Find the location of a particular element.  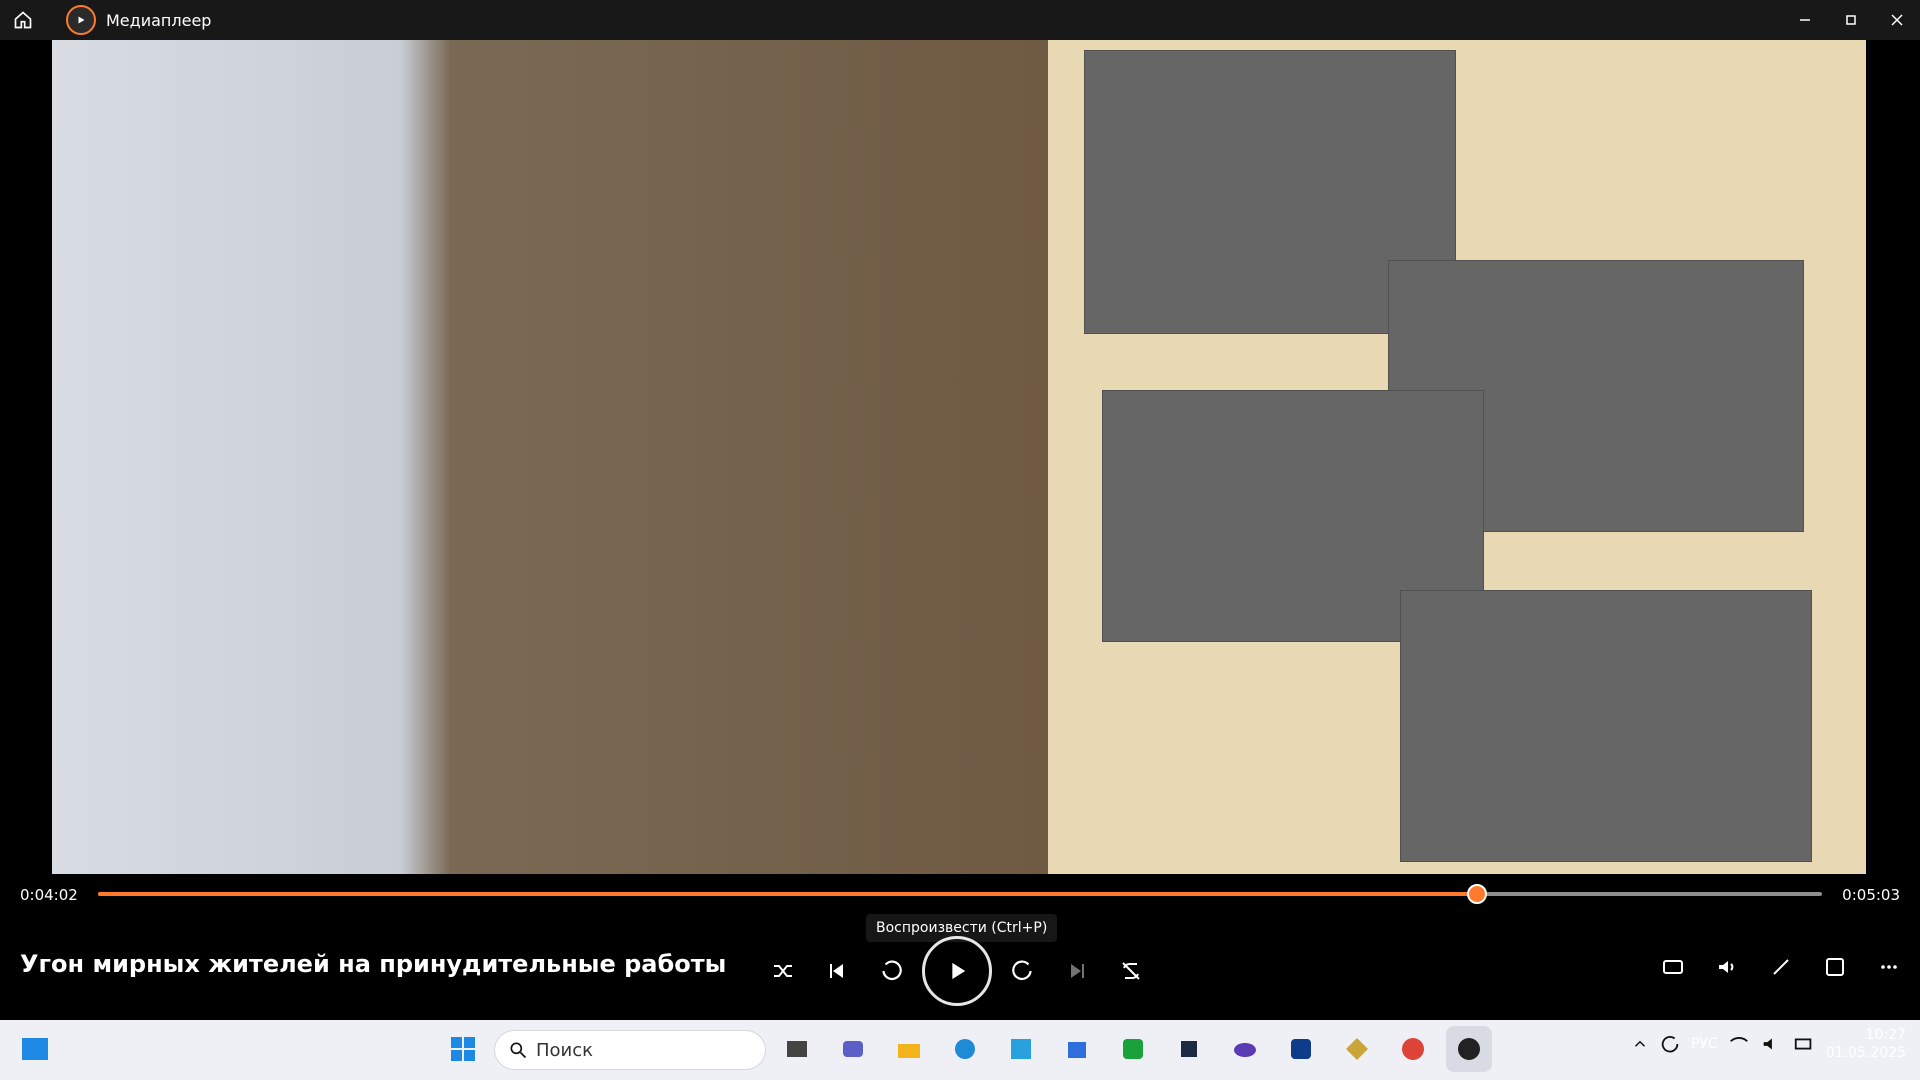

skip-back-10-icon is located at coordinates (892, 970).